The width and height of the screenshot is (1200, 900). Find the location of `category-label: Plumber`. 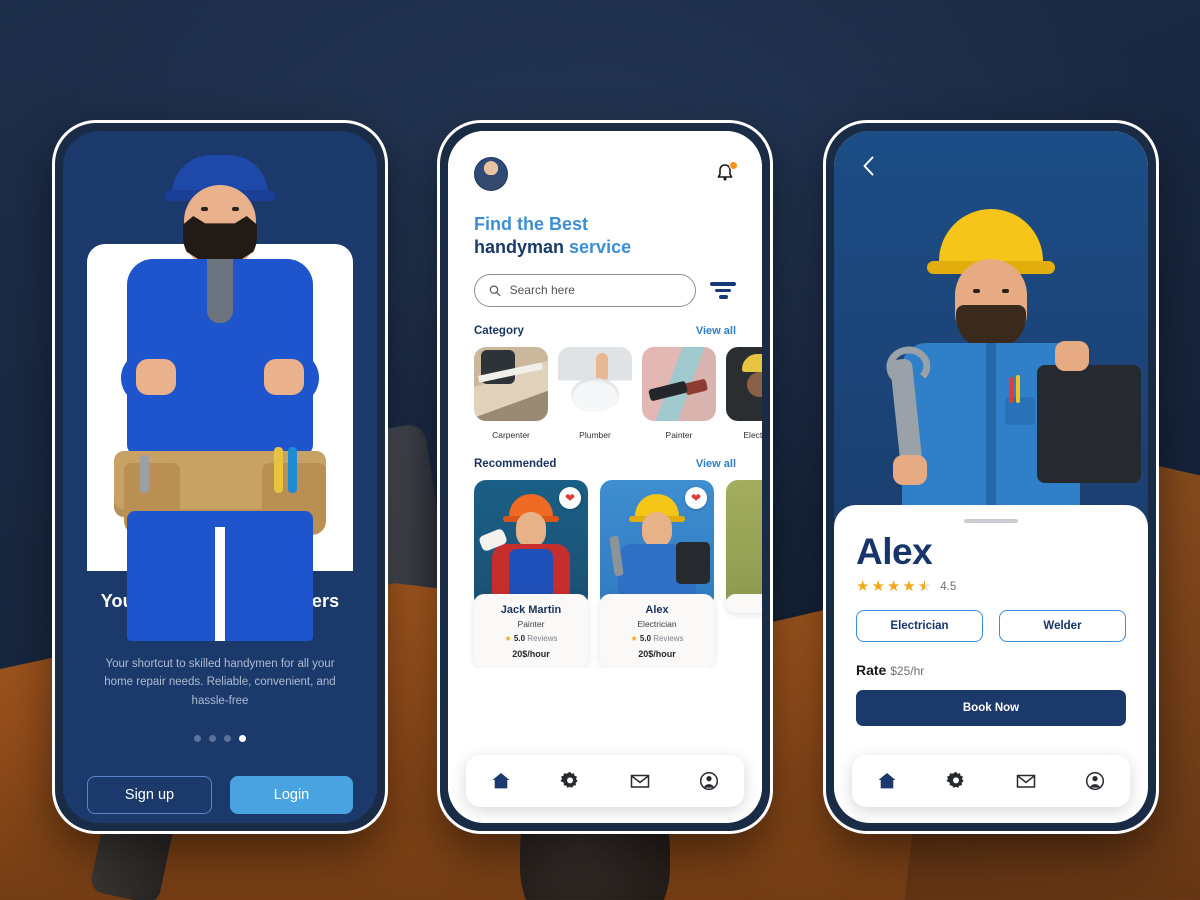

category-label: Plumber is located at coordinates (595, 434).